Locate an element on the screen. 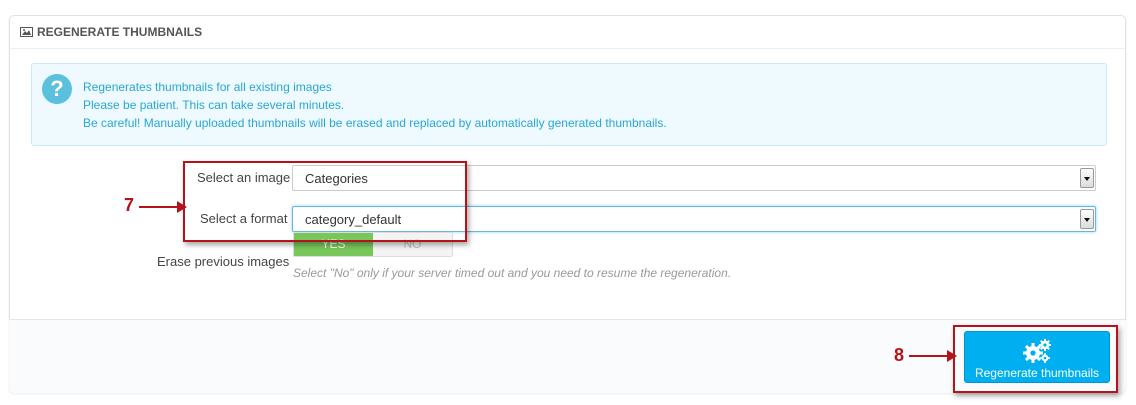 The height and width of the screenshot is (405, 1136). image-icon is located at coordinates (26, 32).